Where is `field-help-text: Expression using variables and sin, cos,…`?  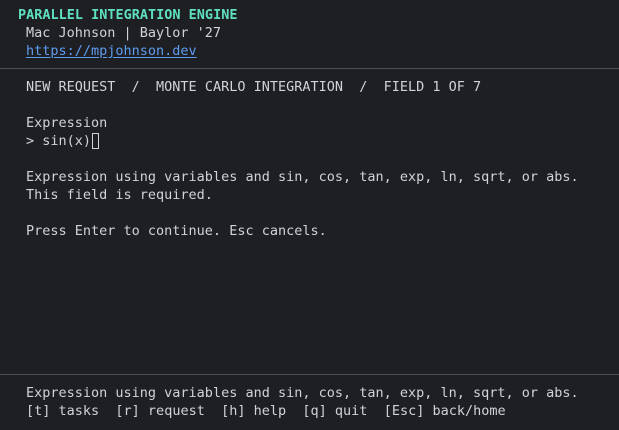
field-help-text: Expression using variables and sin, cos,… is located at coordinates (302, 177).